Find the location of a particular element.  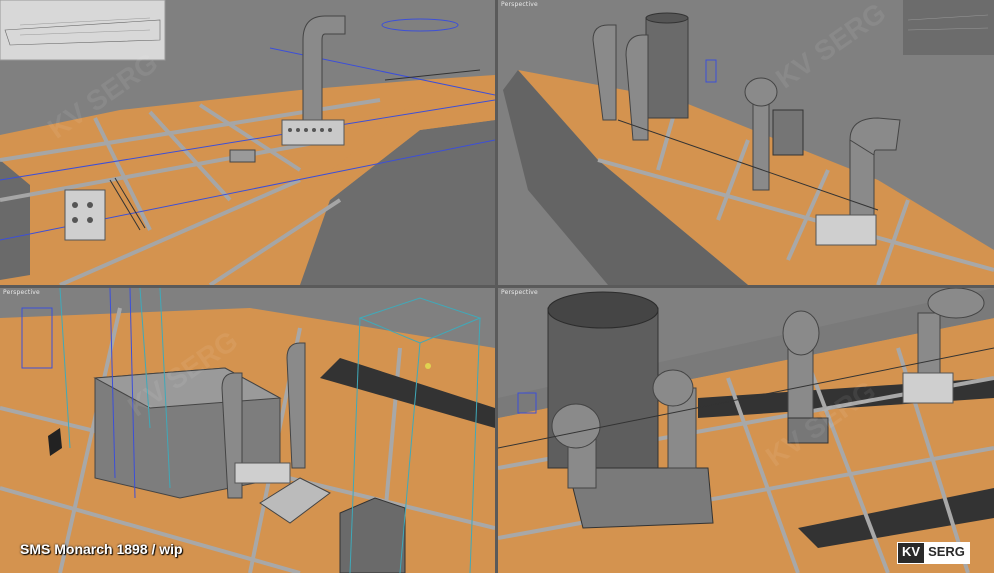

viewport-separator-vertical is located at coordinates (496, 286).